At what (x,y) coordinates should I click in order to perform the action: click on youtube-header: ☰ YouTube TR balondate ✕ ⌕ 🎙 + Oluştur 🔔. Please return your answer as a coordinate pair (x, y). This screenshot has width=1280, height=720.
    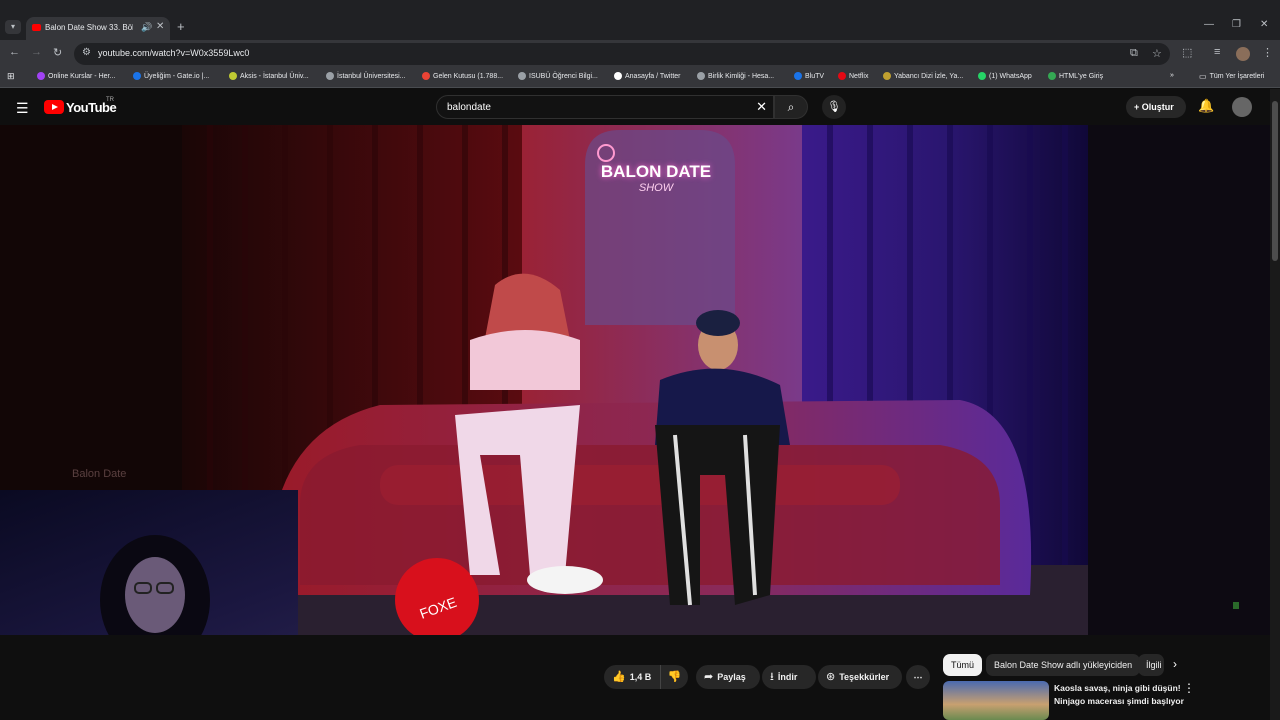
    Looking at the image, I should click on (640, 107).